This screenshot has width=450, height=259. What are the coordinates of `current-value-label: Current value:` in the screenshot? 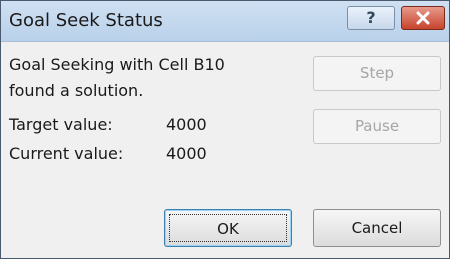 It's located at (66, 153).